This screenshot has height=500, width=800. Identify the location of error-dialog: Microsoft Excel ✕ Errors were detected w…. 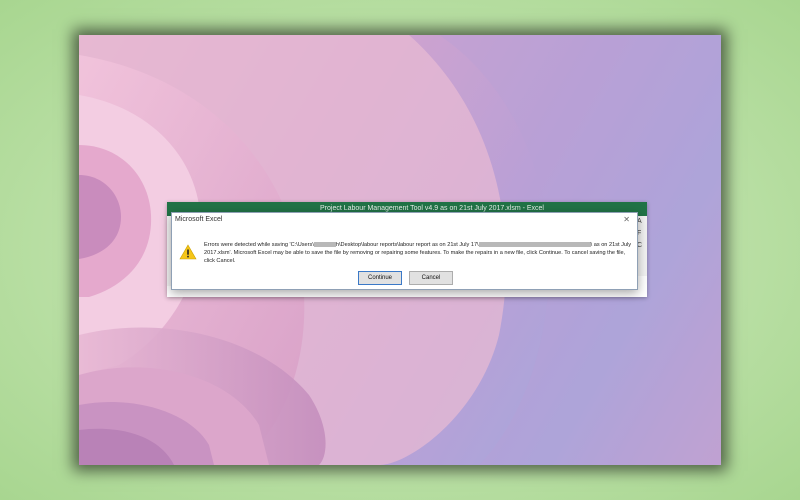
(404, 251).